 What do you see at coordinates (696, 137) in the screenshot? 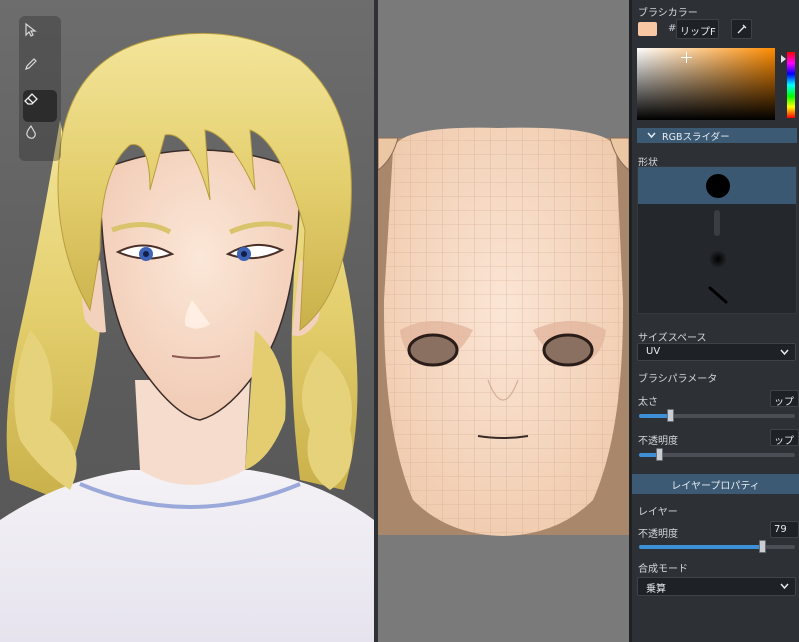
I see `rgb-slider-label: RGBスライダー` at bounding box center [696, 137].